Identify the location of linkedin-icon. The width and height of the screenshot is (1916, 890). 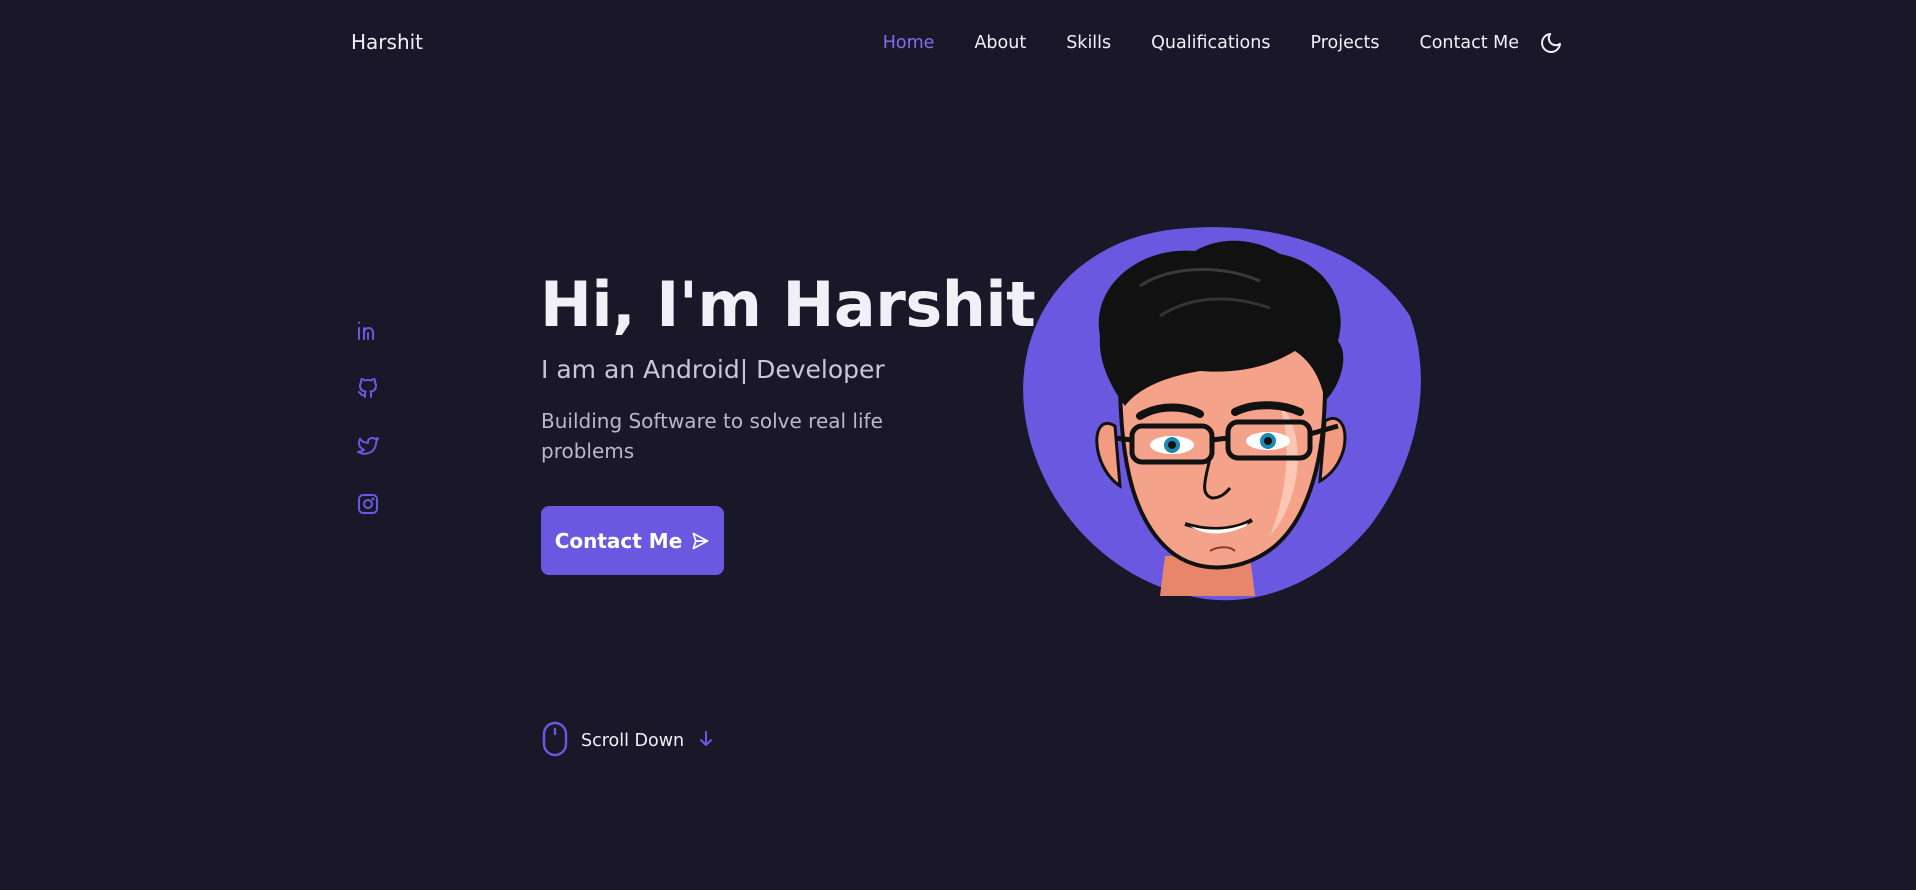
(368, 330).